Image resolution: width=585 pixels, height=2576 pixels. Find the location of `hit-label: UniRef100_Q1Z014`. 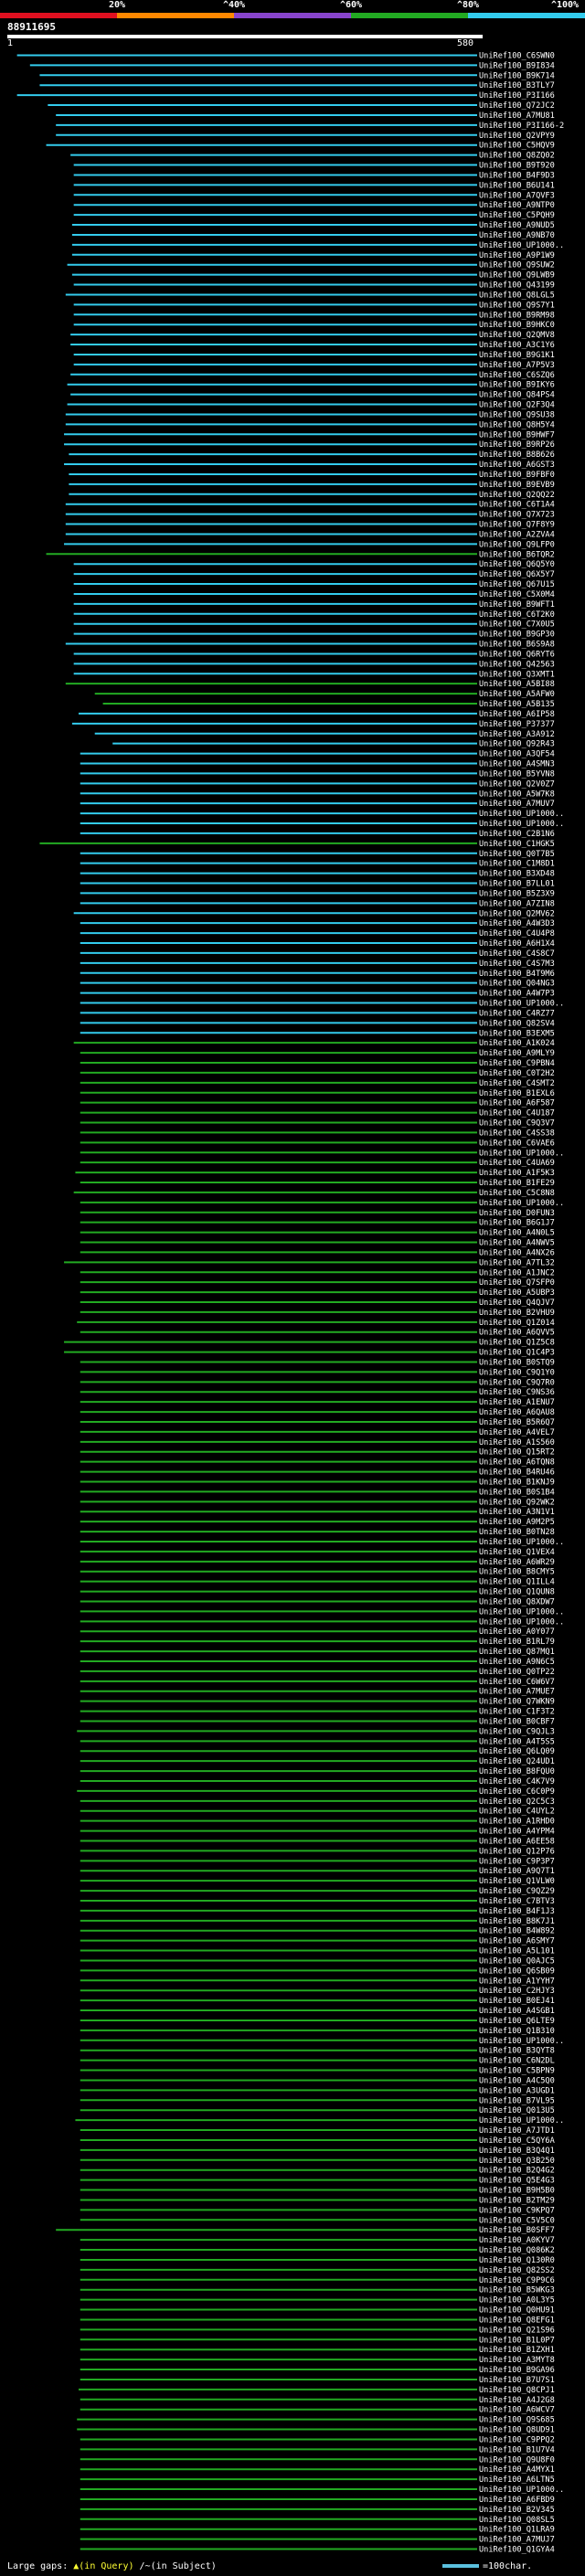

hit-label: UniRef100_Q1Z014 is located at coordinates (517, 1323).